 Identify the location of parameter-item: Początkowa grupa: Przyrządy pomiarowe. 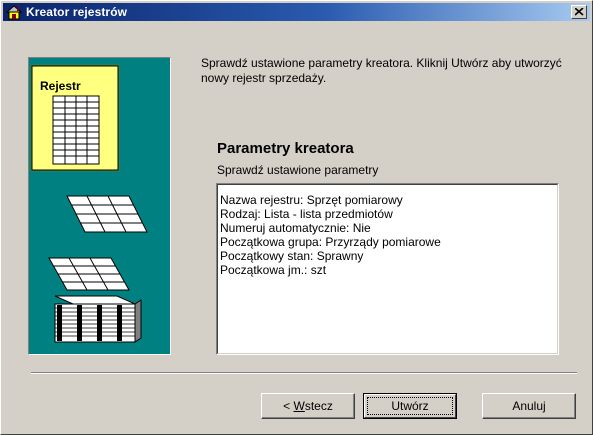
(330, 242).